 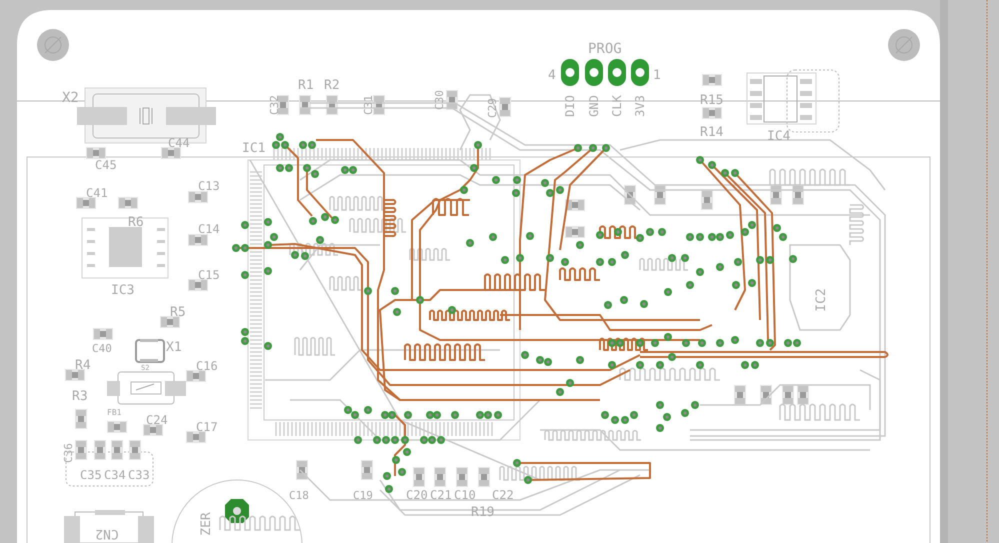 What do you see at coordinates (209, 186) in the screenshot?
I see `component-designator: C13` at bounding box center [209, 186].